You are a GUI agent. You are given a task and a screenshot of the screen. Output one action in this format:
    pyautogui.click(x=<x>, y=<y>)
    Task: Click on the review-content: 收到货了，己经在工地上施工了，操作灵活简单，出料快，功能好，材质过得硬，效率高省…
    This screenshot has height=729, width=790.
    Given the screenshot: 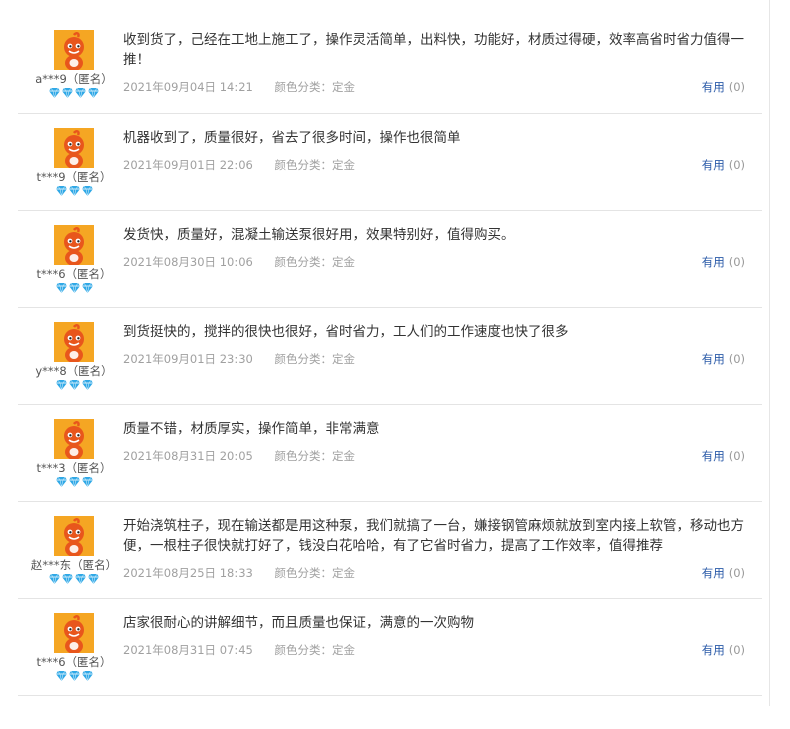 What is the action you would take?
    pyautogui.click(x=441, y=62)
    